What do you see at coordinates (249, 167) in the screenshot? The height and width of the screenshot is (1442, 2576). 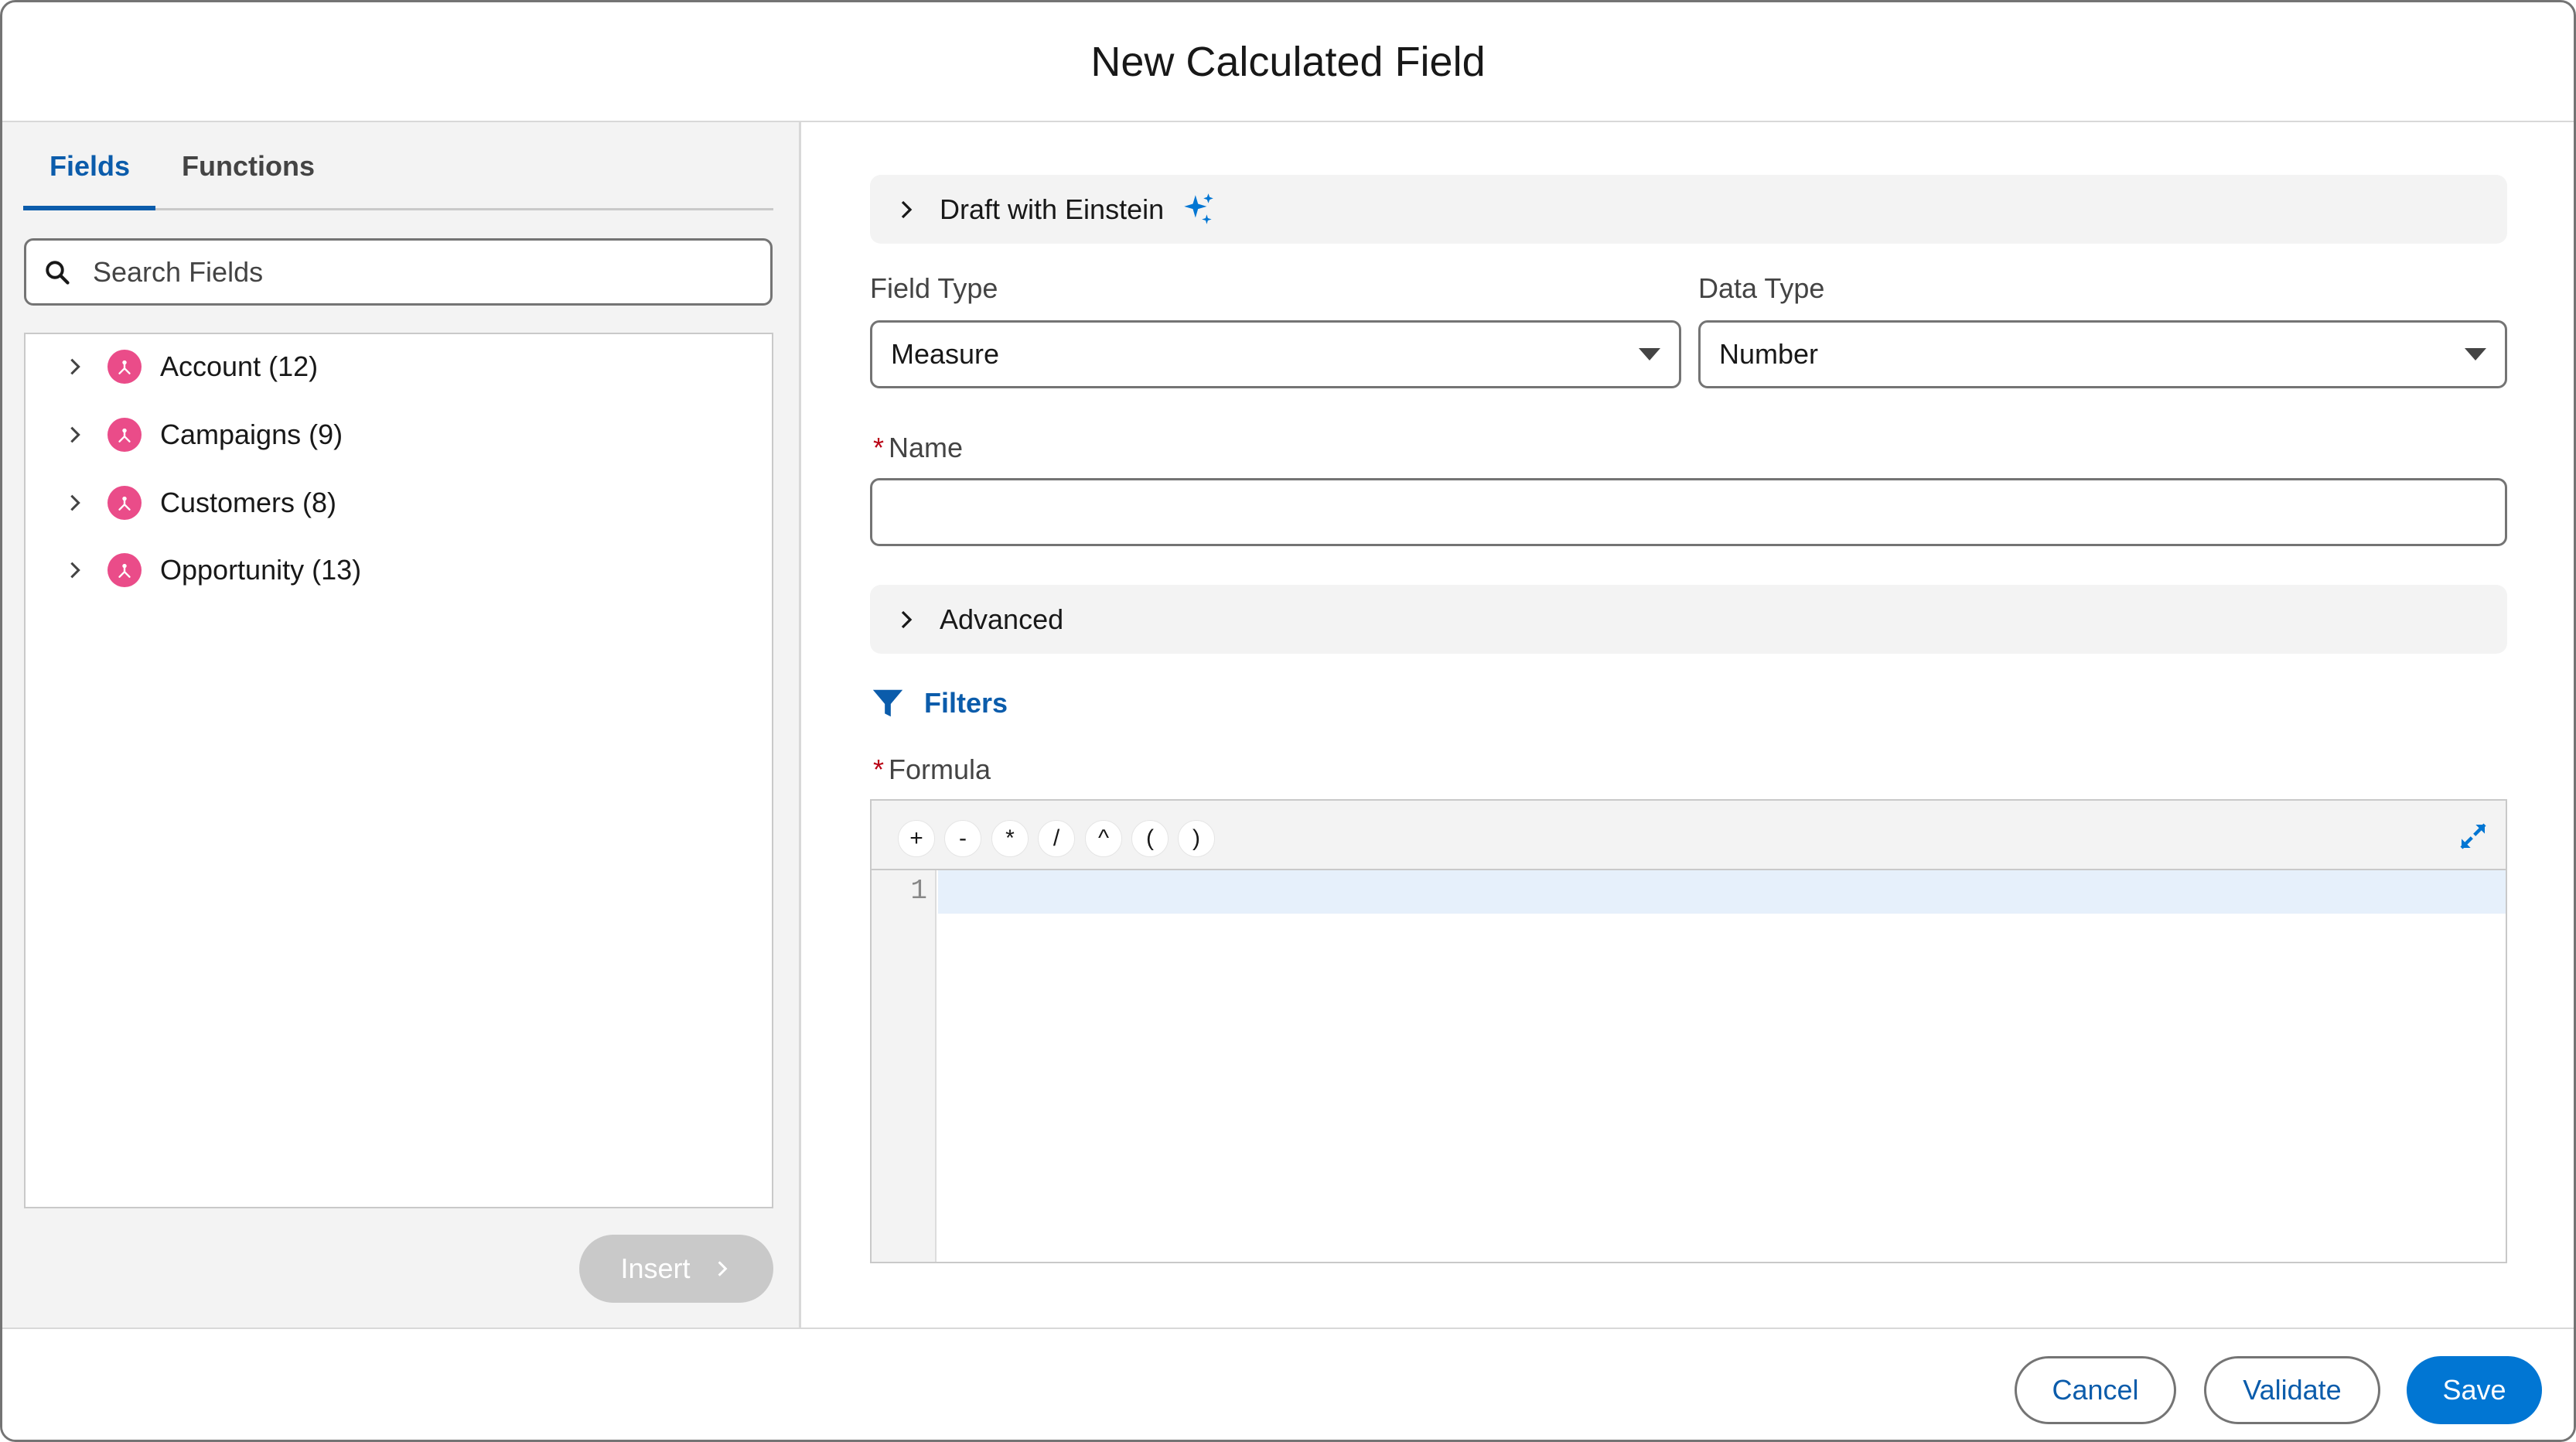 I see `tab-functions: Functions` at bounding box center [249, 167].